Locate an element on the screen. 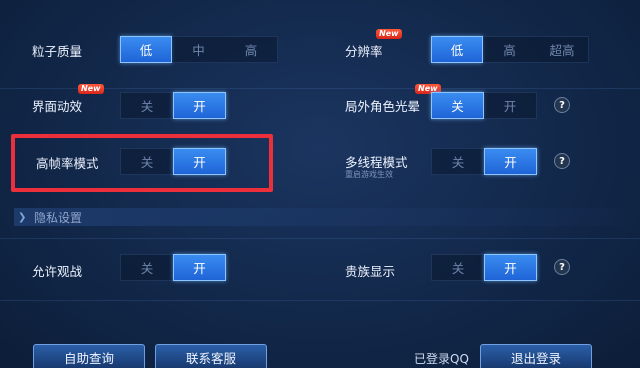 The image size is (640, 368). outer-glow-toggle: 关 开 is located at coordinates (484, 105).